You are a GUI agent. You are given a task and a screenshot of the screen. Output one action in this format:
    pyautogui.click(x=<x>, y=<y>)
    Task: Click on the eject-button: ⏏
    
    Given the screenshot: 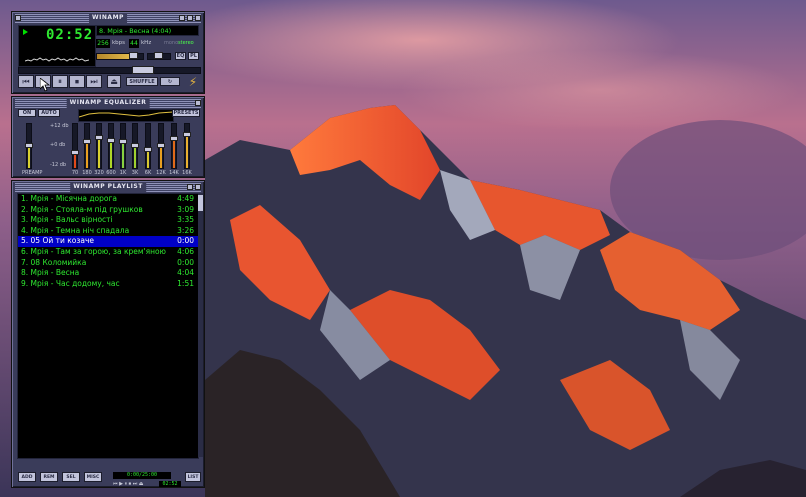 What is the action you would take?
    pyautogui.click(x=114, y=81)
    